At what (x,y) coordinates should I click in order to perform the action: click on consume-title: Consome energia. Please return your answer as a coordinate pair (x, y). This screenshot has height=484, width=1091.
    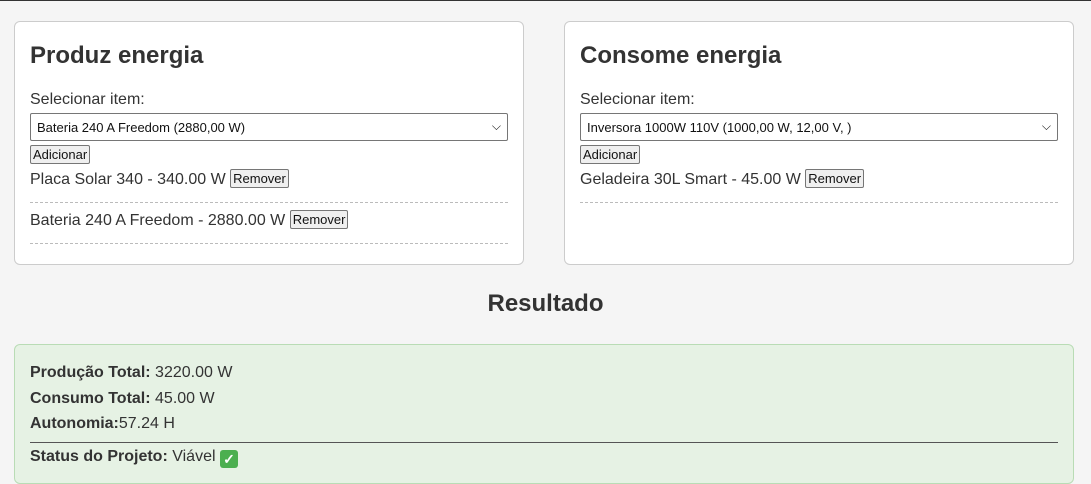
    Looking at the image, I should click on (681, 55).